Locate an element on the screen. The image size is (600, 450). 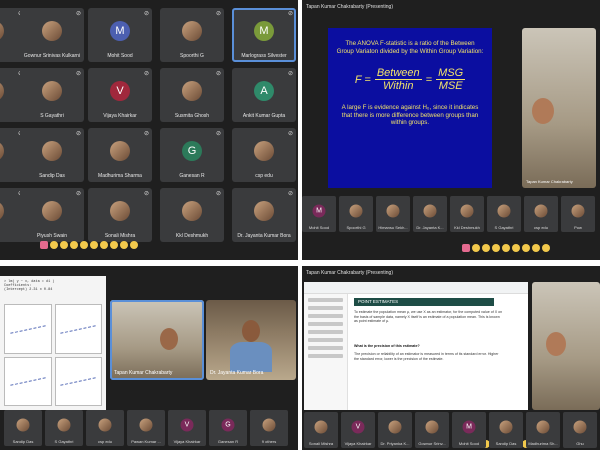
strip-participant-name: Vijaya Khairkar is located at coordinates (187, 441).